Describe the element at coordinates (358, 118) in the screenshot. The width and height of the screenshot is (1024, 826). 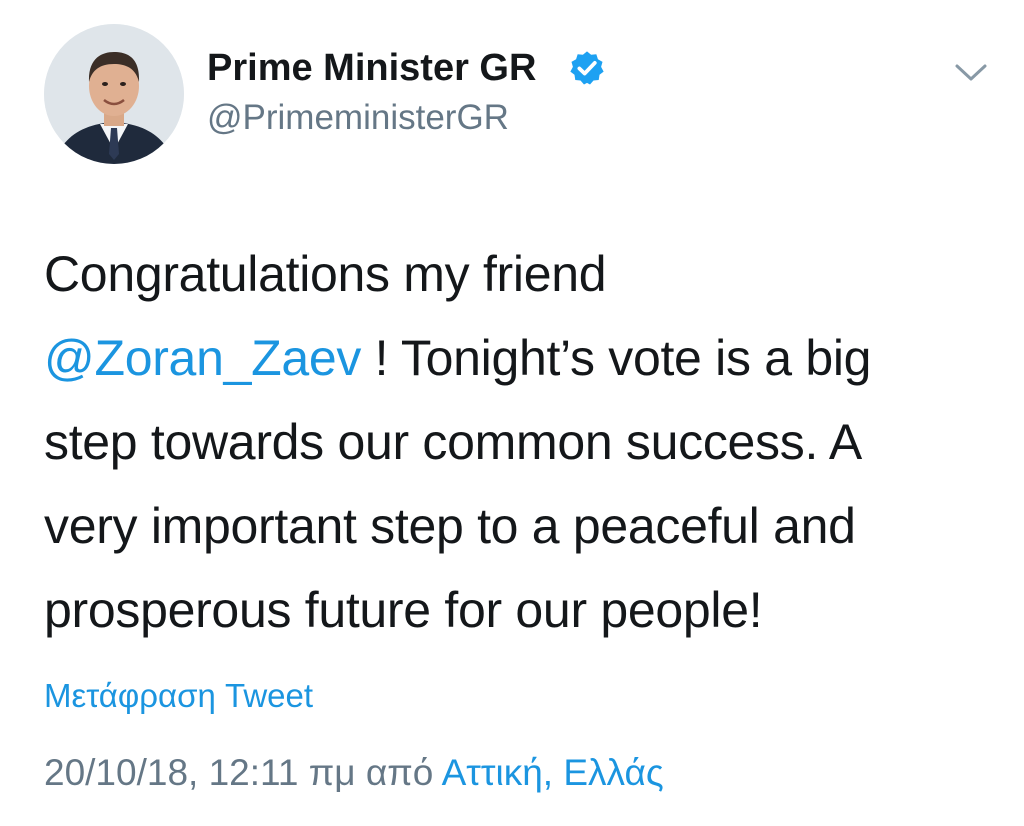
I see `user-handle: @PrimeministerGR` at that location.